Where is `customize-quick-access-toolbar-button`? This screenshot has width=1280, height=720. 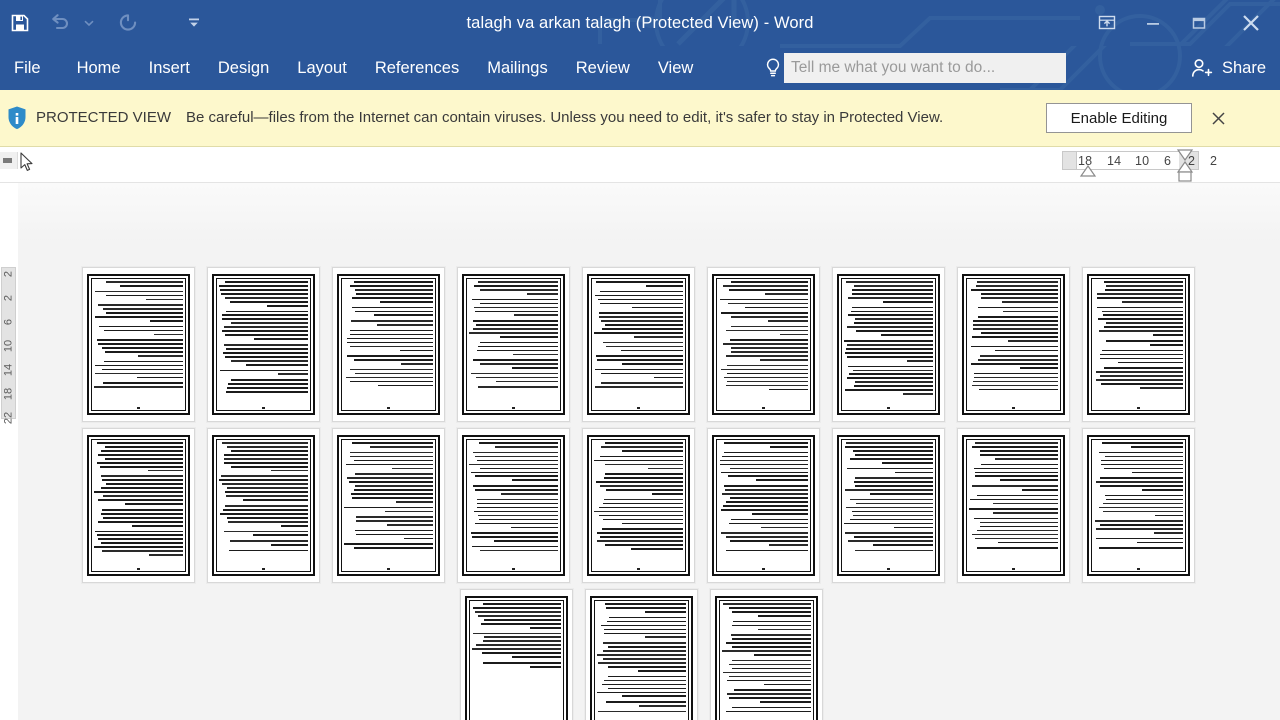
customize-quick-access-toolbar-button is located at coordinates (194, 23).